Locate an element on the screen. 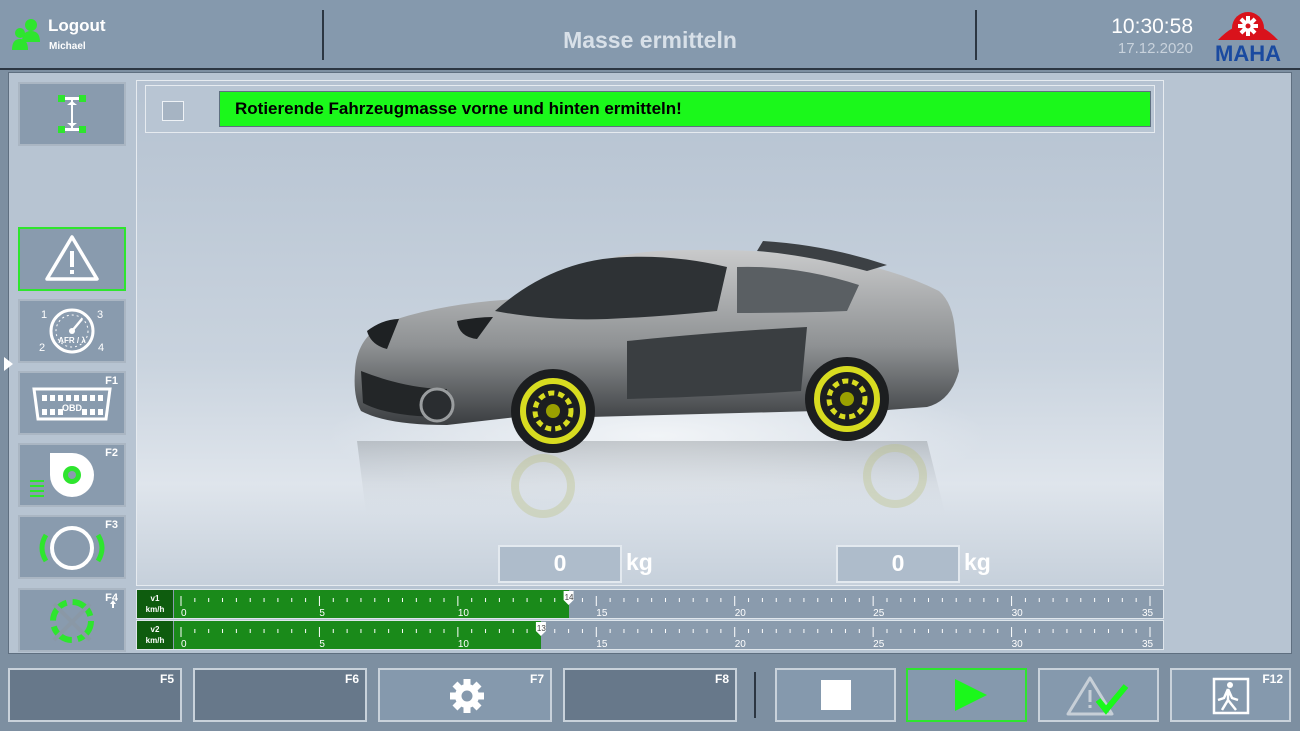 This screenshot has height=731, width=1300. play-icon is located at coordinates (971, 695).